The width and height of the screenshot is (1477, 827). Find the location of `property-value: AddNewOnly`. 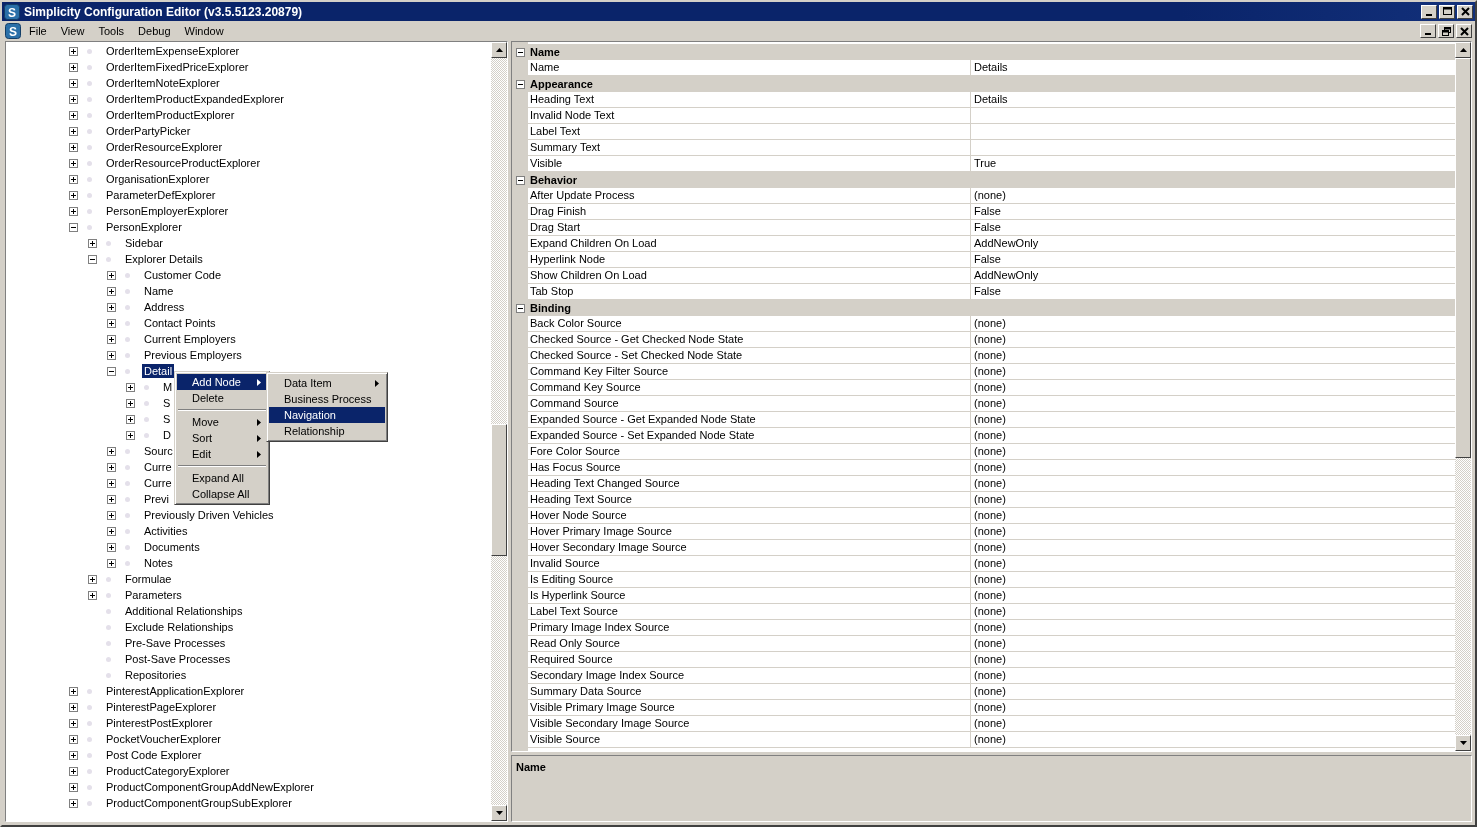

property-value: AddNewOnly is located at coordinates (1213, 276).